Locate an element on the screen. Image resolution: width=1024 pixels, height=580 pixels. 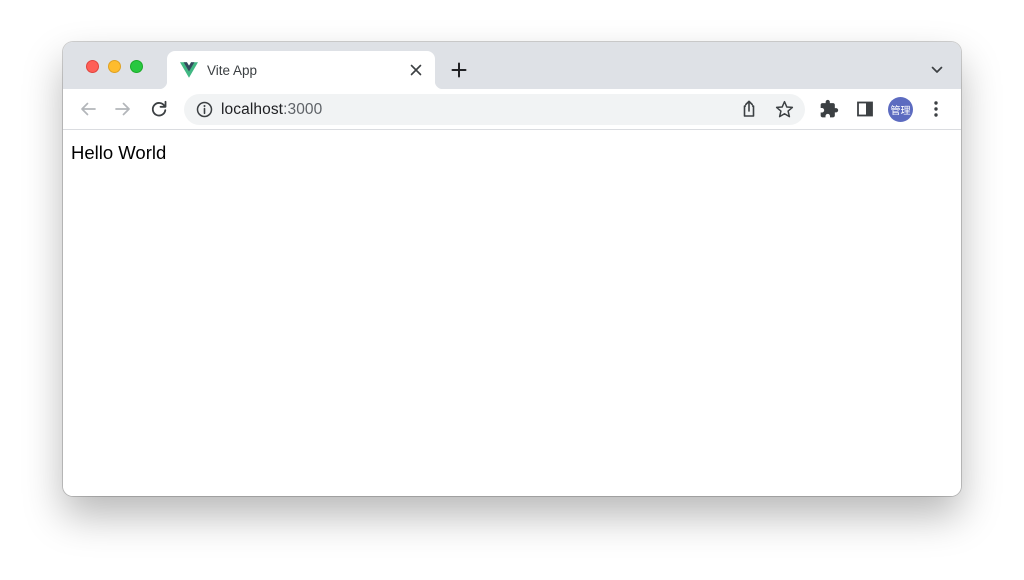
avatar: 管理 is located at coordinates (900, 109).